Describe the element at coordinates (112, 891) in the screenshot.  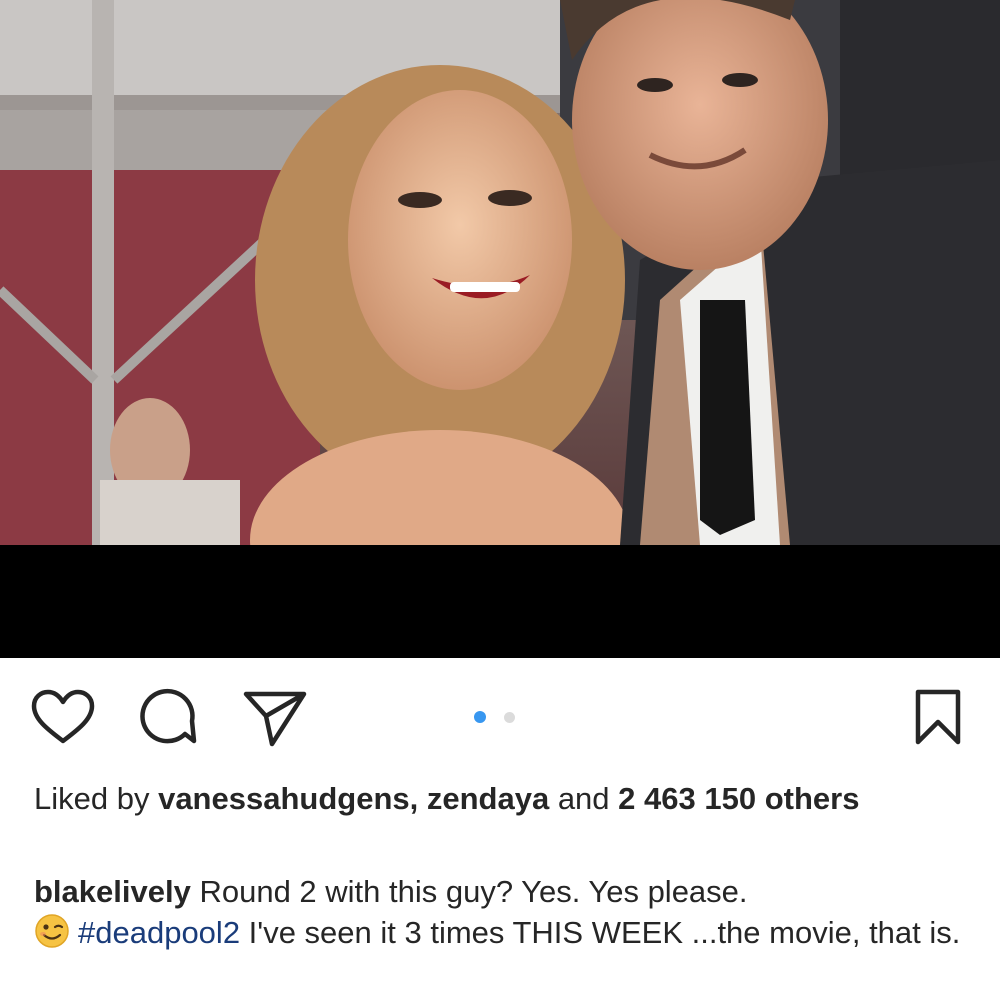
I see `caption-username: blakelively` at that location.